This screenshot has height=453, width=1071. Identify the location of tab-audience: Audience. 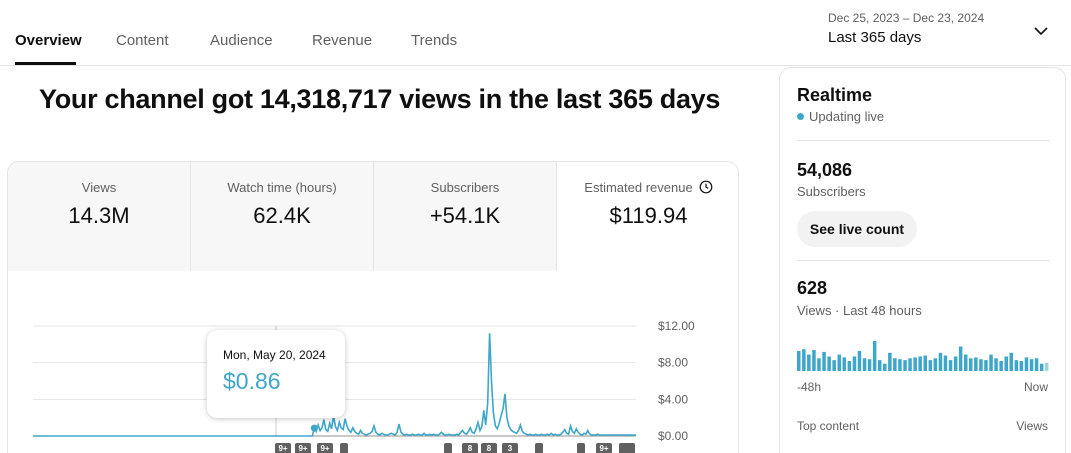
(241, 40).